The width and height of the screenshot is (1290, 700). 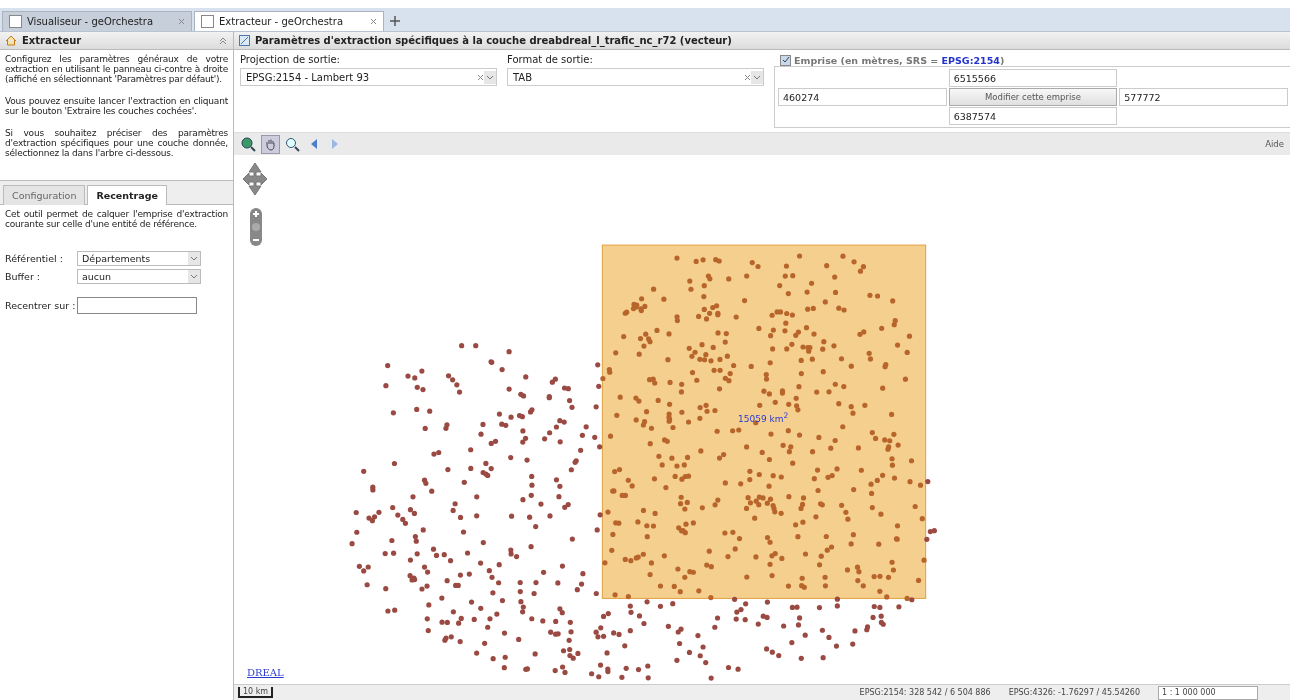 I want to click on globe-zoom-icon, so click(x=248, y=144).